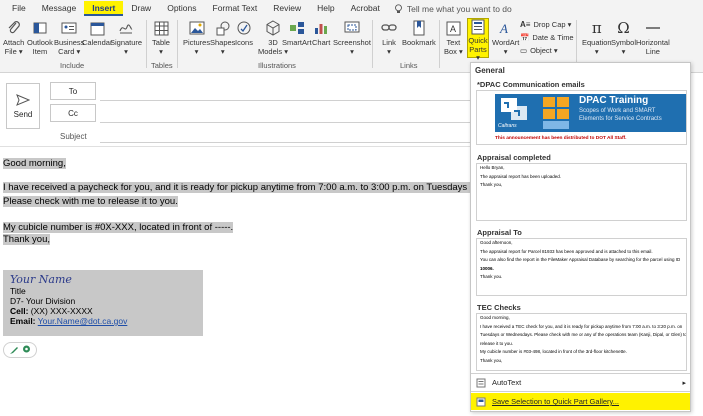 The width and height of the screenshot is (703, 416). What do you see at coordinates (97, 28) in the screenshot?
I see `calendar-icon` at bounding box center [97, 28].